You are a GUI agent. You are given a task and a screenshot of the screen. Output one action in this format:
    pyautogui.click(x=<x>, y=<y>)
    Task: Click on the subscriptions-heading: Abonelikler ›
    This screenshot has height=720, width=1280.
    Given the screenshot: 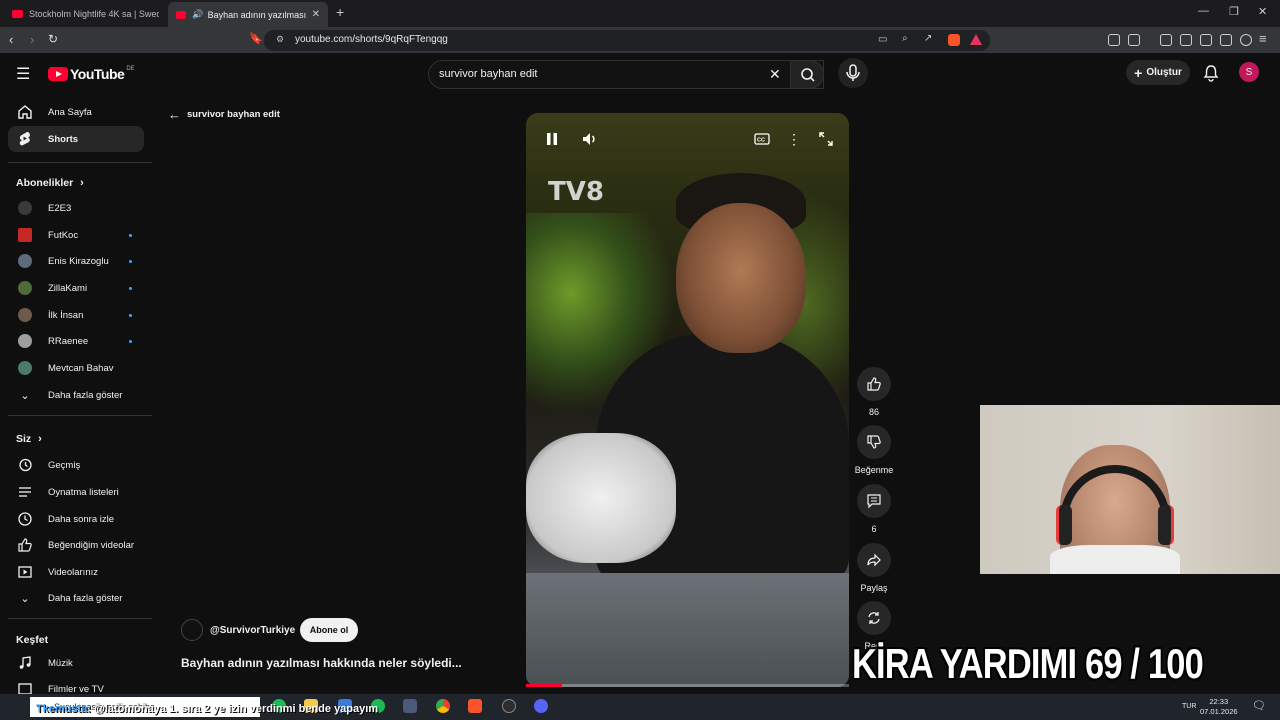 What is the action you would take?
    pyautogui.click(x=50, y=183)
    